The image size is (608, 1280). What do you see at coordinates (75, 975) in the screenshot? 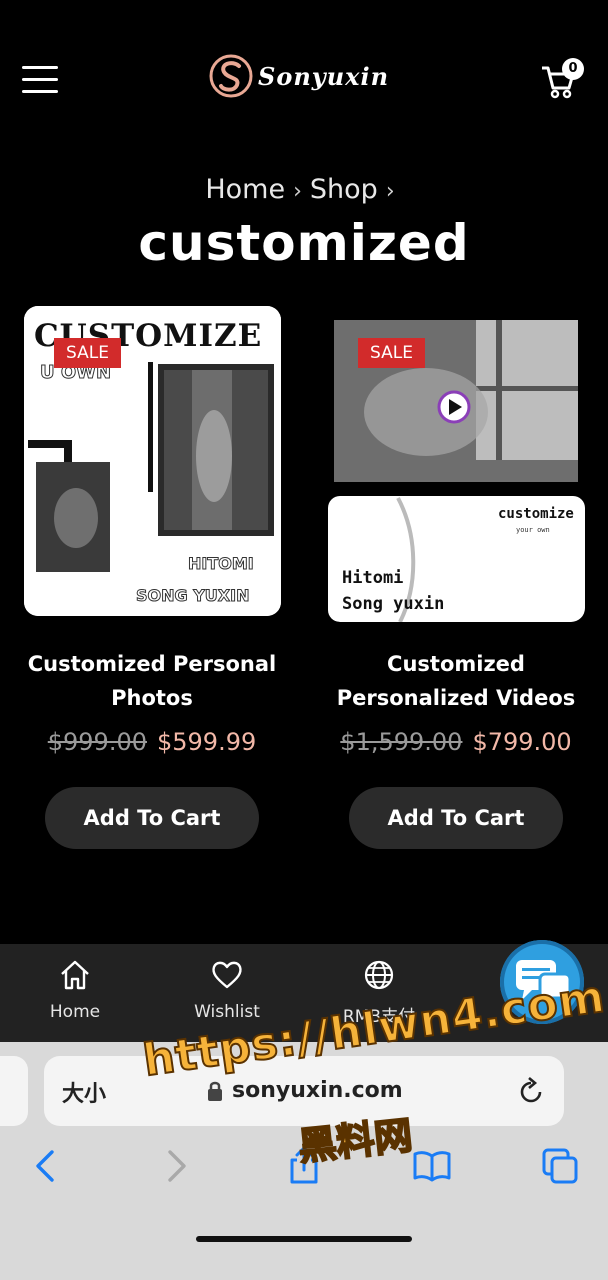
I see `home-icon` at bounding box center [75, 975].